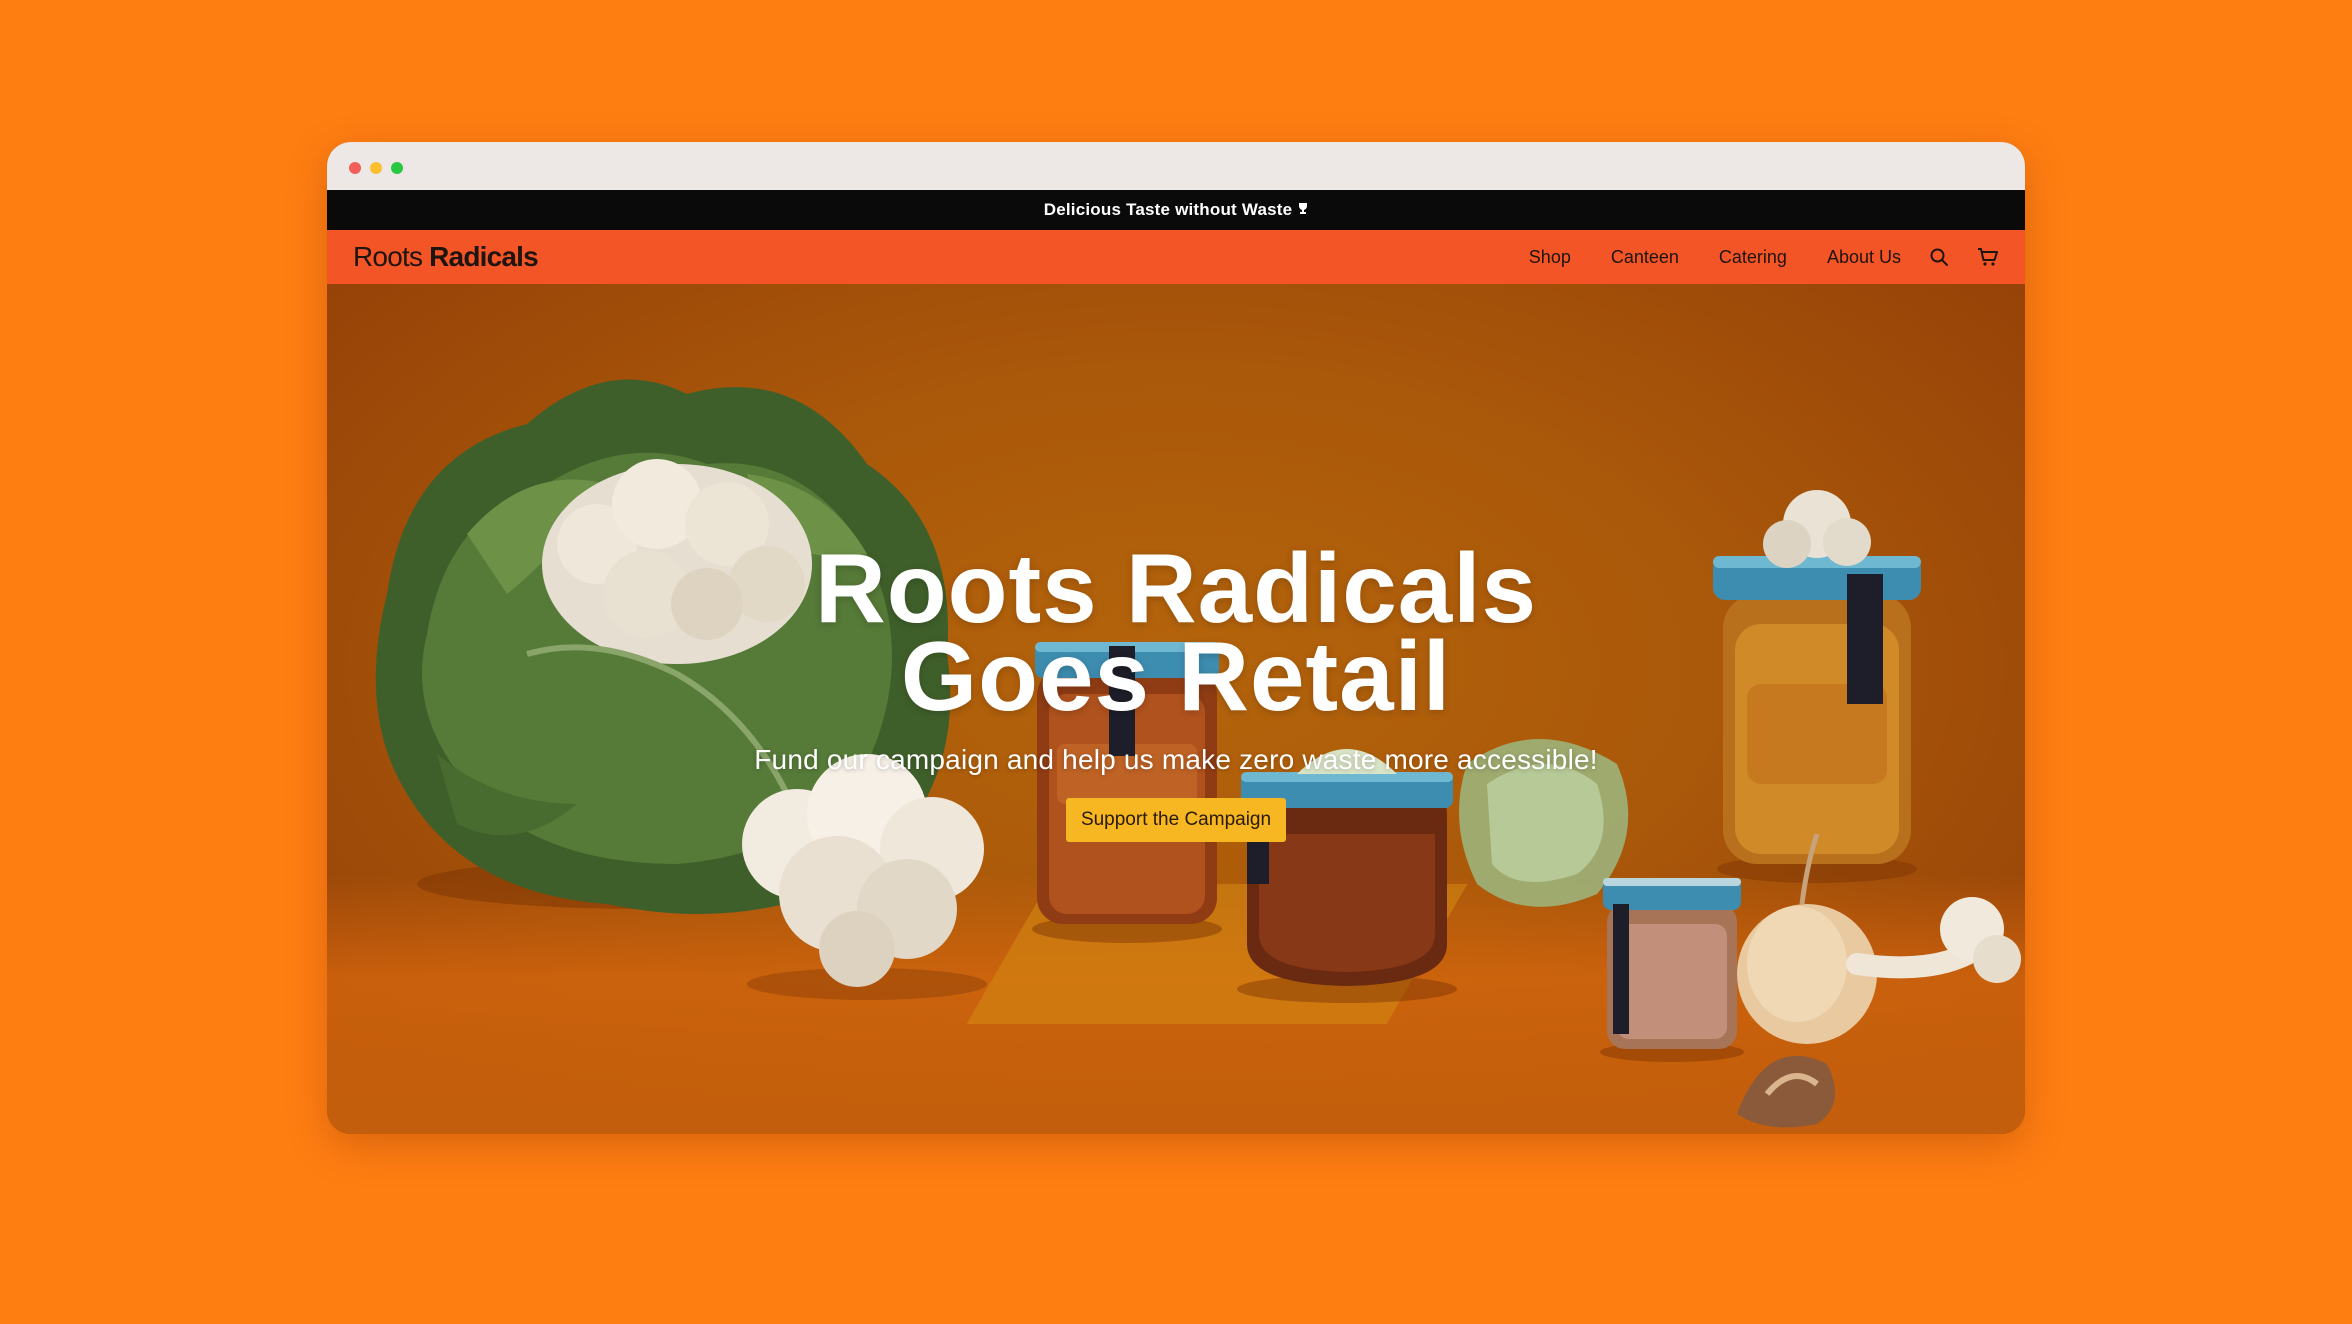 The width and height of the screenshot is (2352, 1324). What do you see at coordinates (1645, 257) in the screenshot?
I see `nav-link-canteen: Canteen` at bounding box center [1645, 257].